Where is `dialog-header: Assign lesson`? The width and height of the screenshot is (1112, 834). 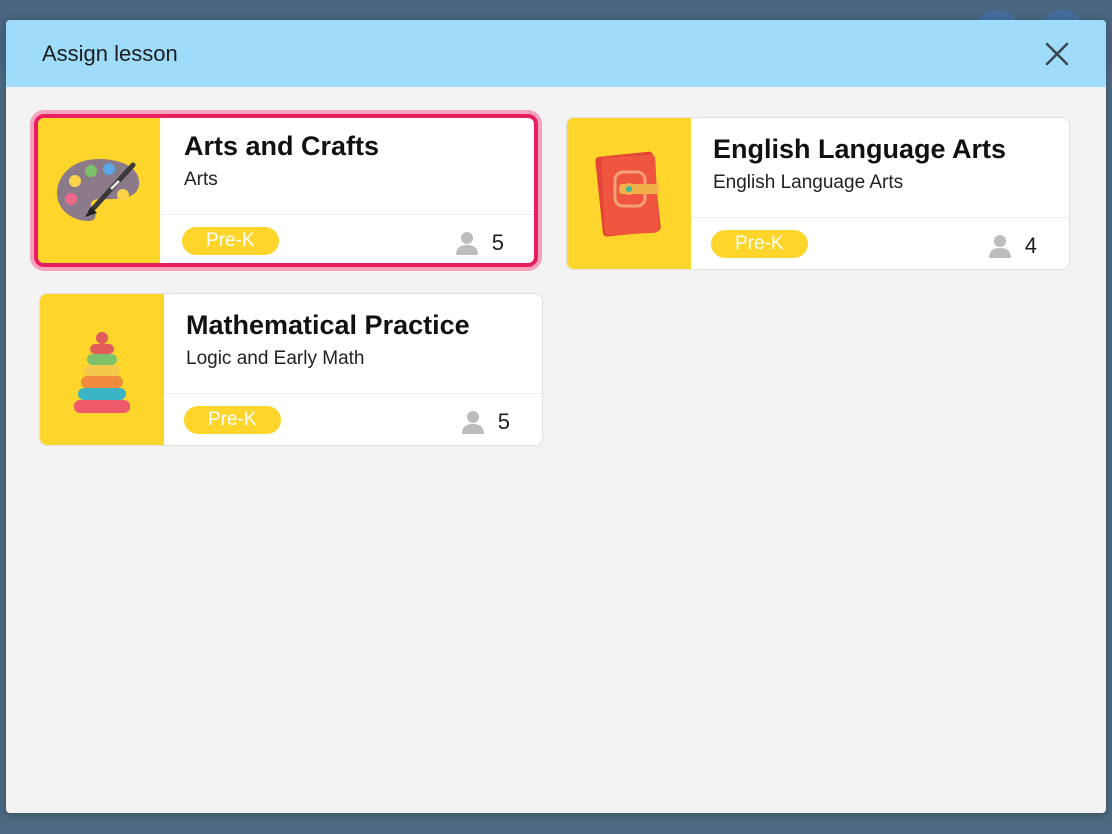 dialog-header: Assign lesson is located at coordinates (556, 53).